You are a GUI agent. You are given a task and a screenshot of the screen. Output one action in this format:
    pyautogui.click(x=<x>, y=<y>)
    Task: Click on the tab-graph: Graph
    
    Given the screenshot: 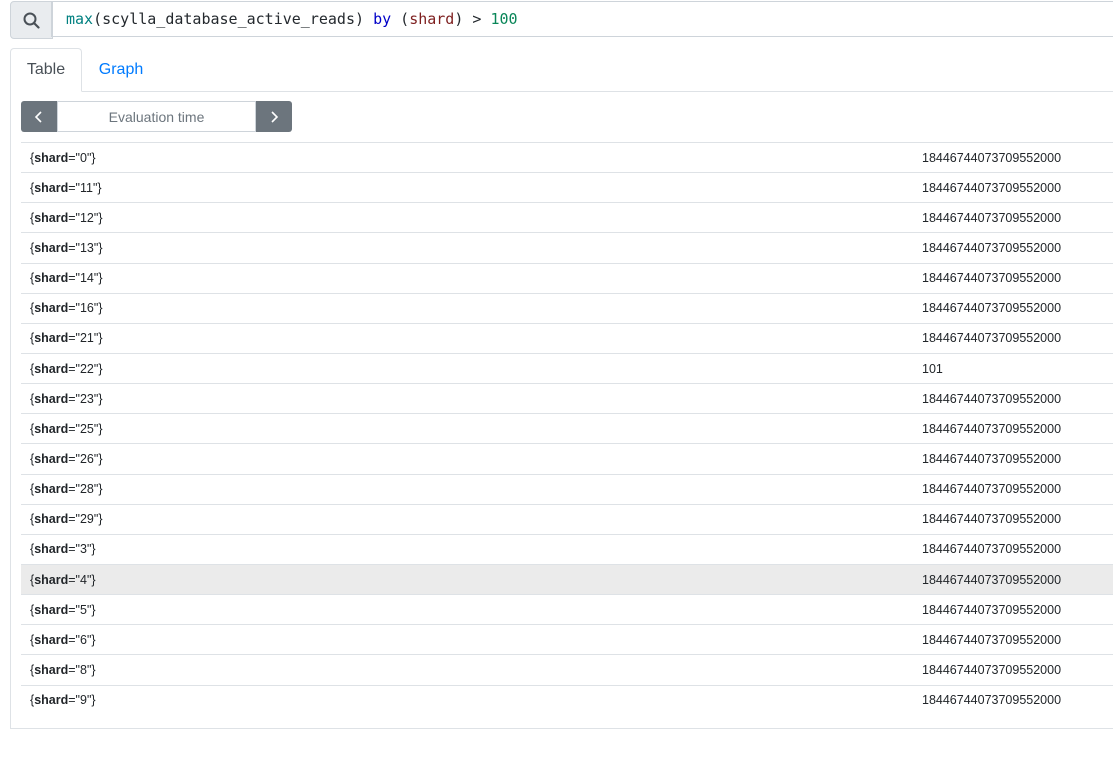 What is the action you would take?
    pyautogui.click(x=121, y=69)
    